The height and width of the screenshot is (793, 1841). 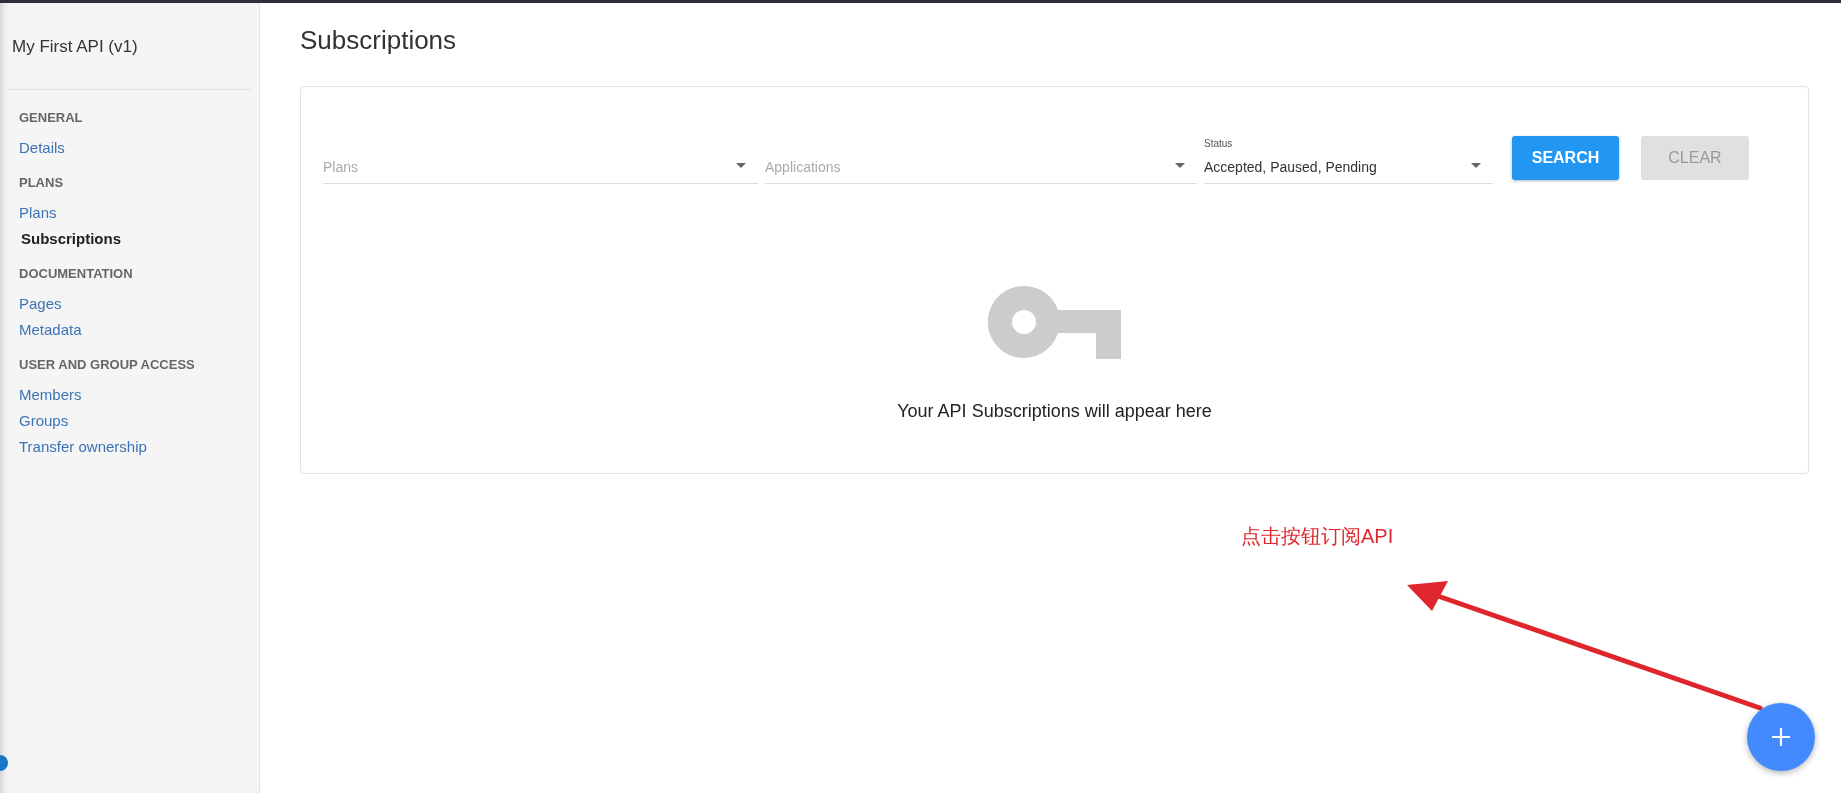 I want to click on select-field: Status Accepted, Paused, Pending, so click(x=1348, y=158).